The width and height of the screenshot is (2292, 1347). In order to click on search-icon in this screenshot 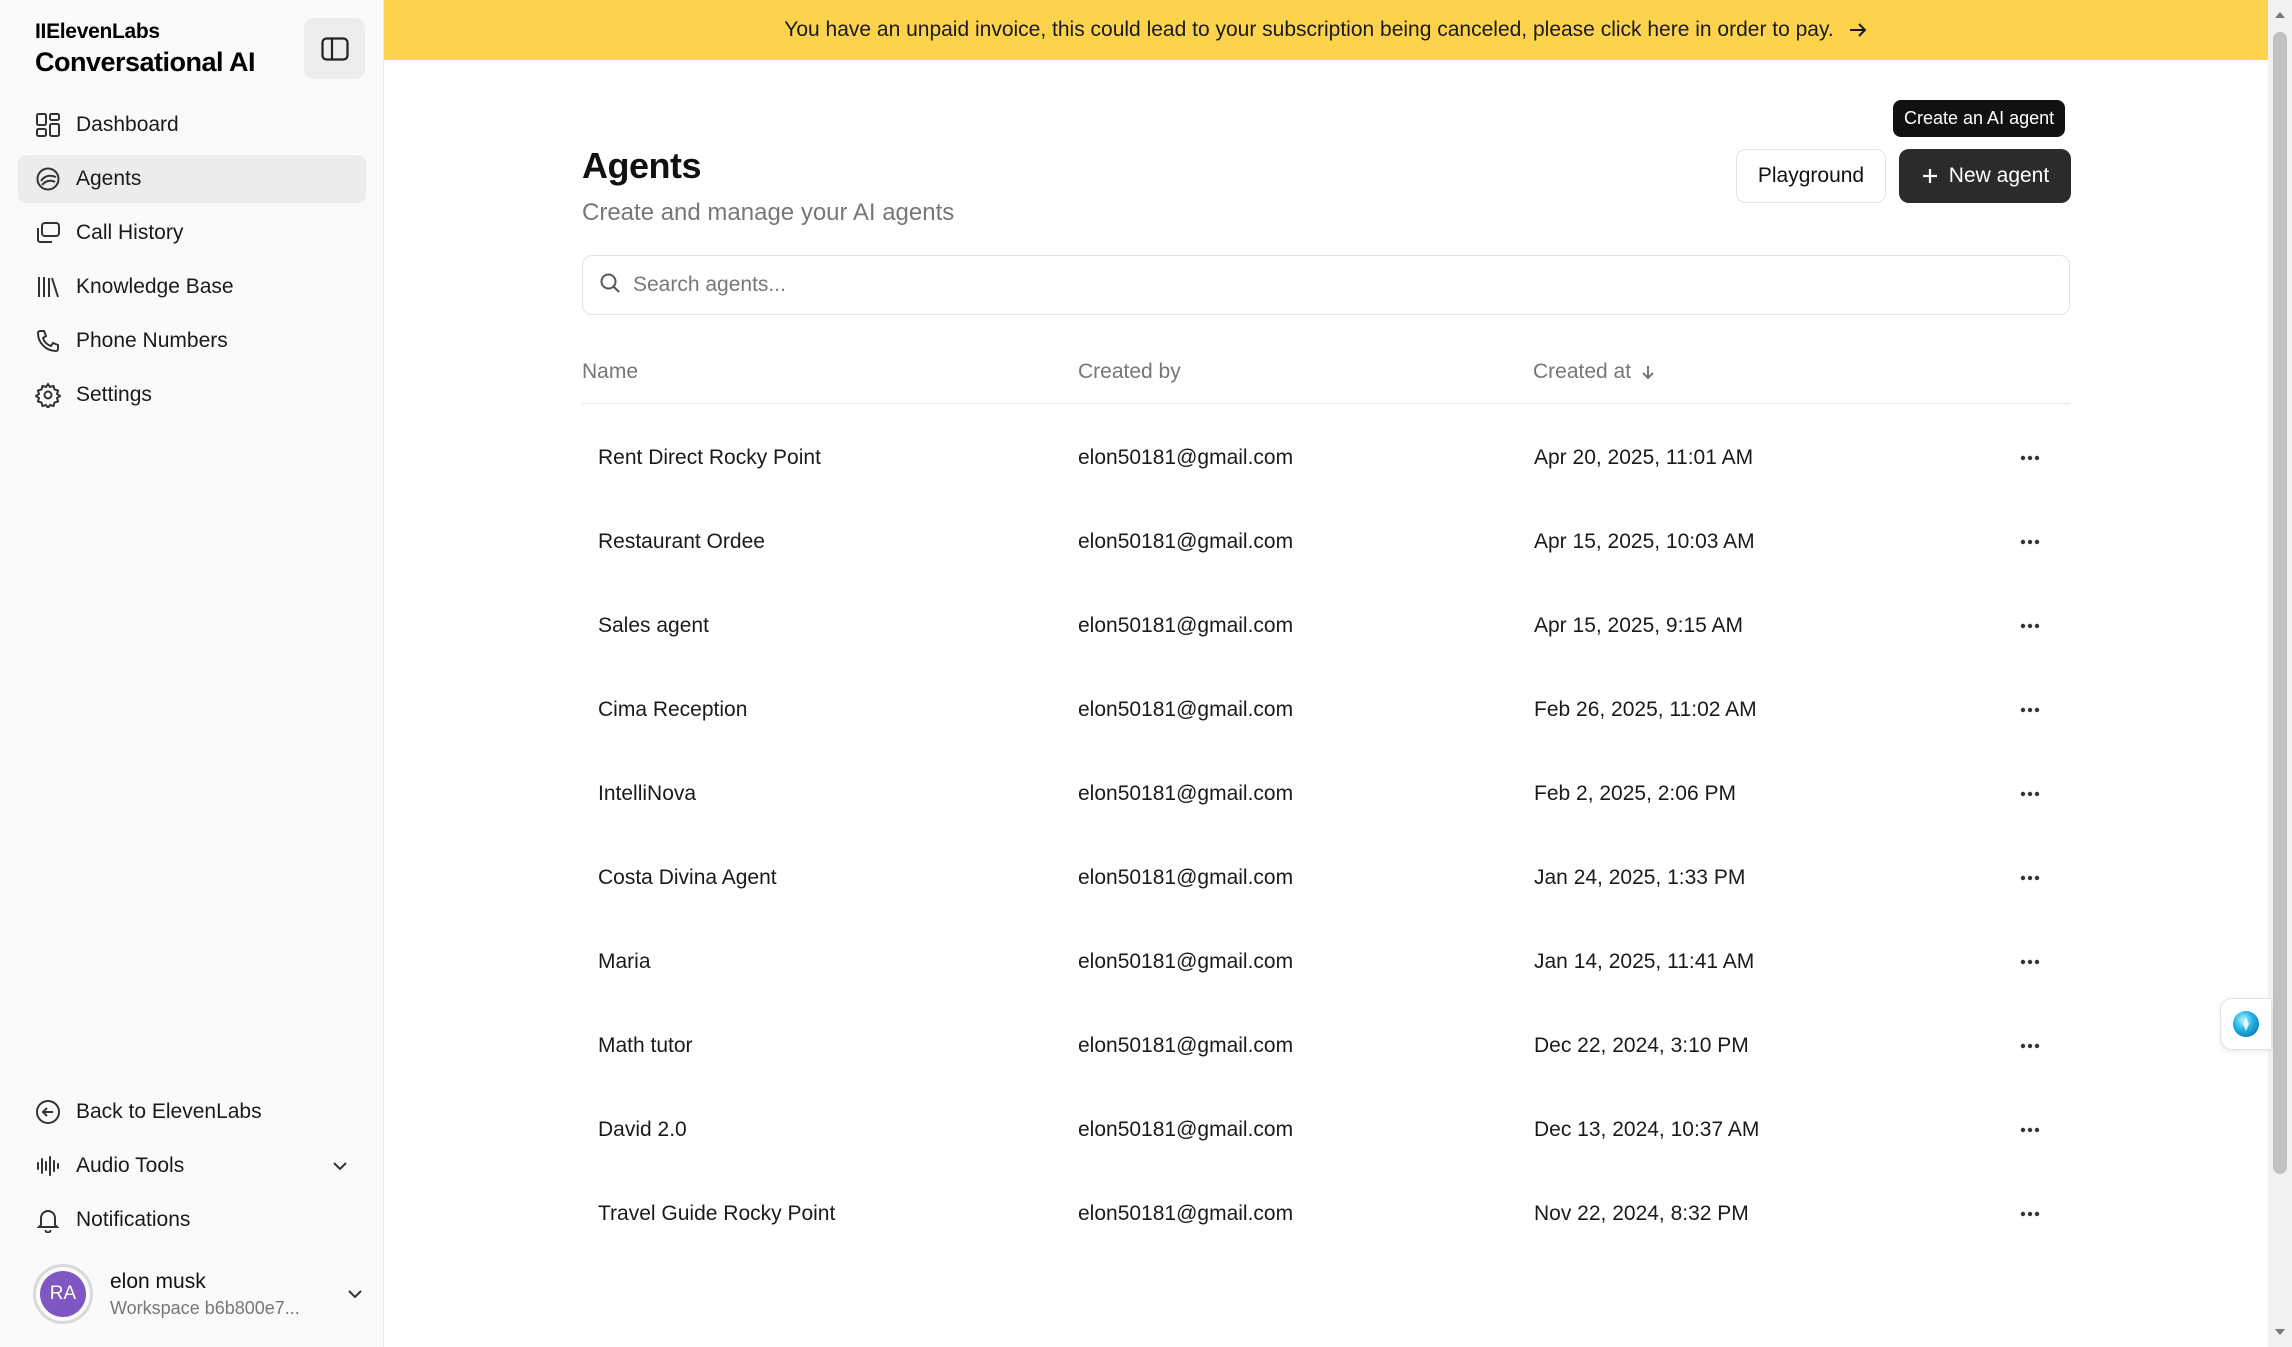, I will do `click(610, 285)`.